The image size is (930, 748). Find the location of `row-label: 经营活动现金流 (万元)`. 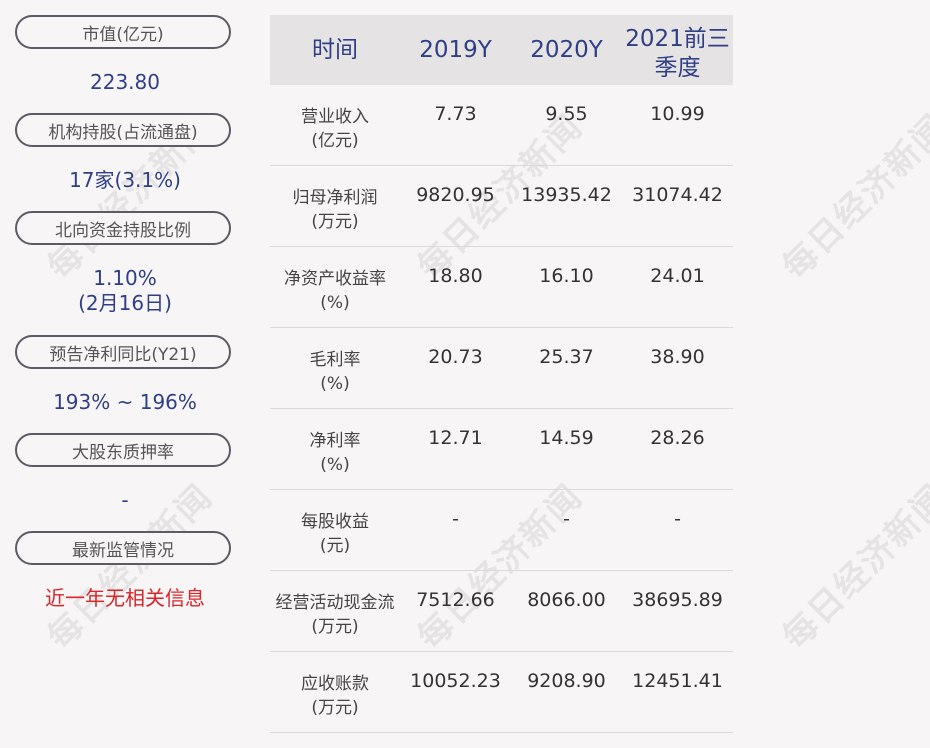

row-label: 经营活动现金流 (万元) is located at coordinates (335, 615).